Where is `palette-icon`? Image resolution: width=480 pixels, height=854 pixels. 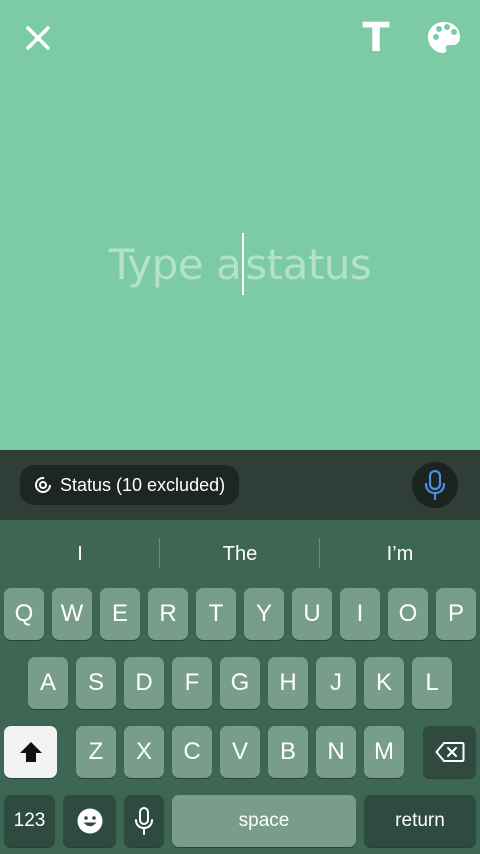 palette-icon is located at coordinates (444, 37).